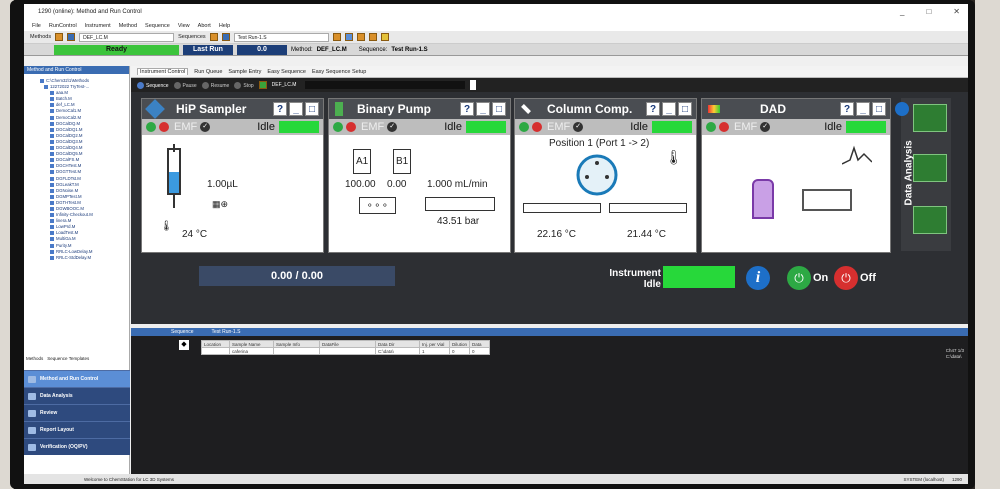 The image size is (1000, 489). Describe the element at coordinates (78, 258) in the screenshot. I see `tree-item: RRLC-StdDelay.M` at that location.